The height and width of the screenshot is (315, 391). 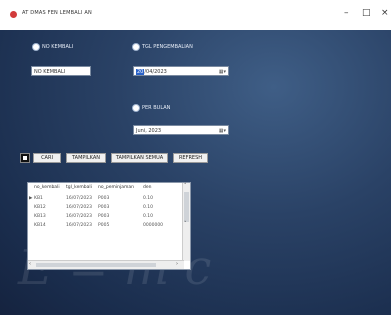 I want to click on radio-tgl-pengembalian: TGL PENGEMBALIAN, so click(x=163, y=47).